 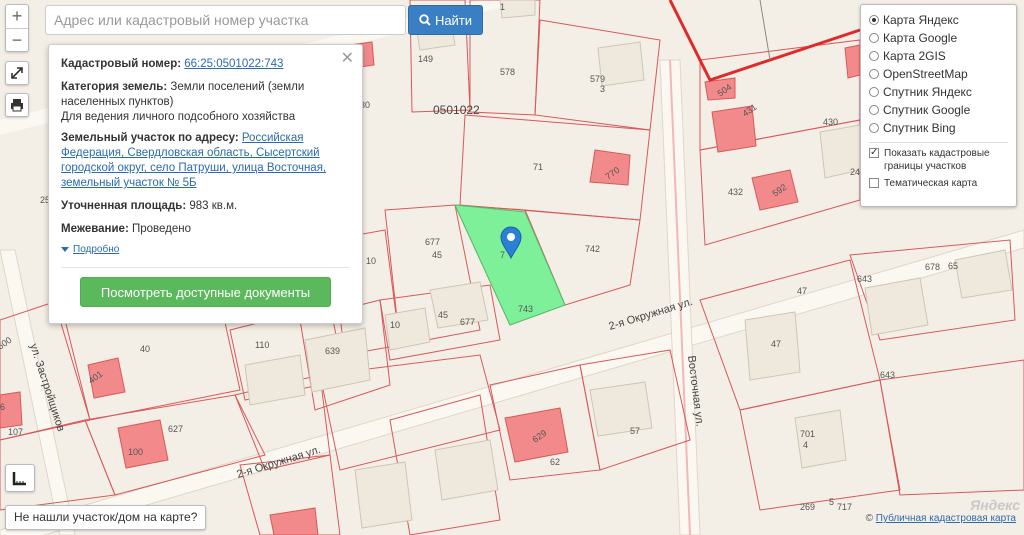 What do you see at coordinates (145, 349) in the screenshot?
I see `parcel-number-label: 40` at bounding box center [145, 349].